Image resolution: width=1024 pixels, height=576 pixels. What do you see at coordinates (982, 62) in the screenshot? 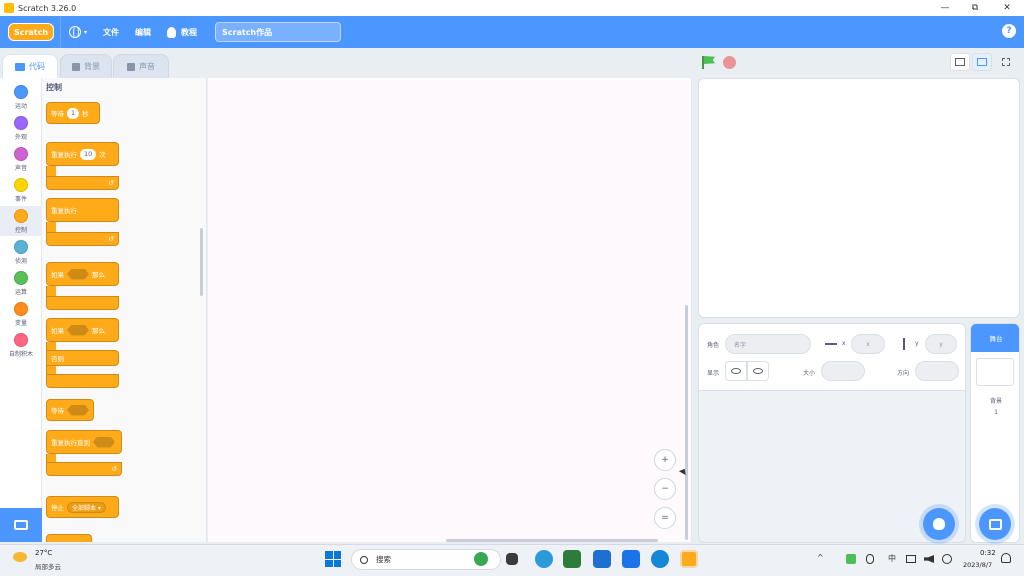
I see `large-stage-button` at bounding box center [982, 62].